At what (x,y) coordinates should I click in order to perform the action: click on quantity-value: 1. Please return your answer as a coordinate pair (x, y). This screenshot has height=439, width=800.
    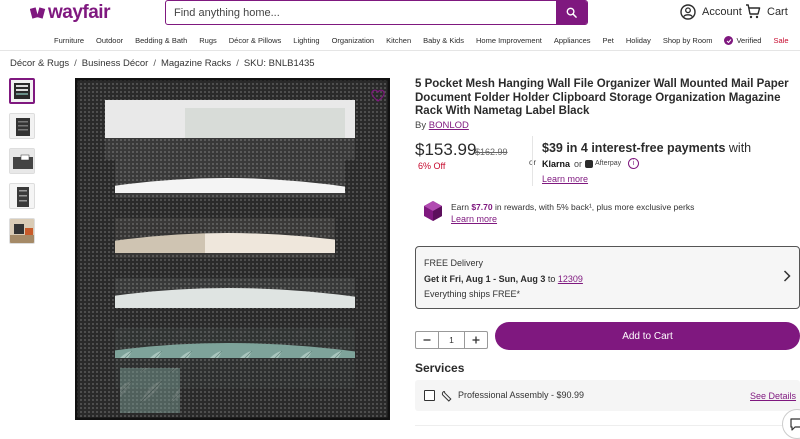
    Looking at the image, I should click on (451, 340).